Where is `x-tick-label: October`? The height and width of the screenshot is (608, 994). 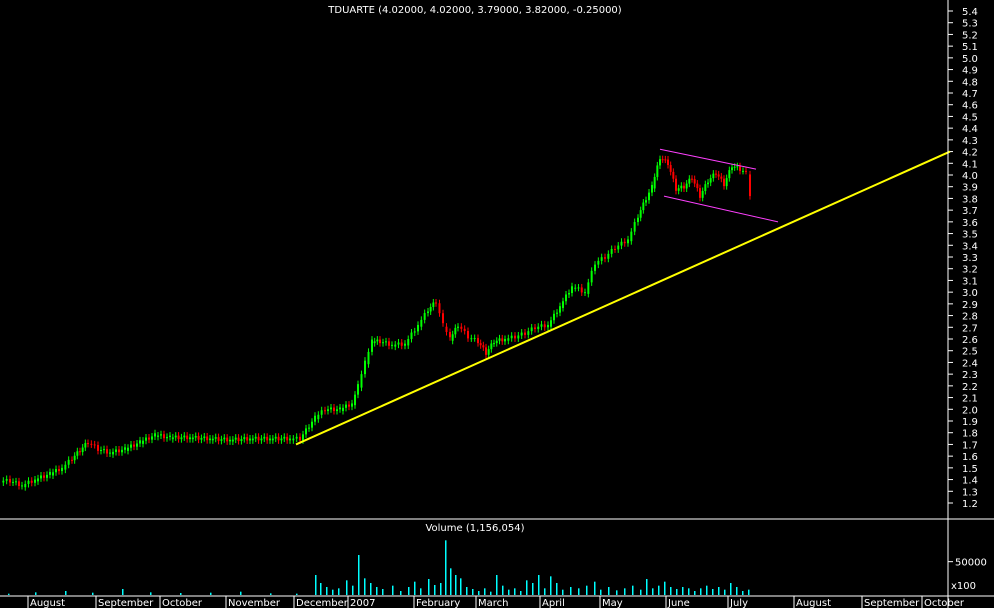
x-tick-label: October is located at coordinates (182, 603).